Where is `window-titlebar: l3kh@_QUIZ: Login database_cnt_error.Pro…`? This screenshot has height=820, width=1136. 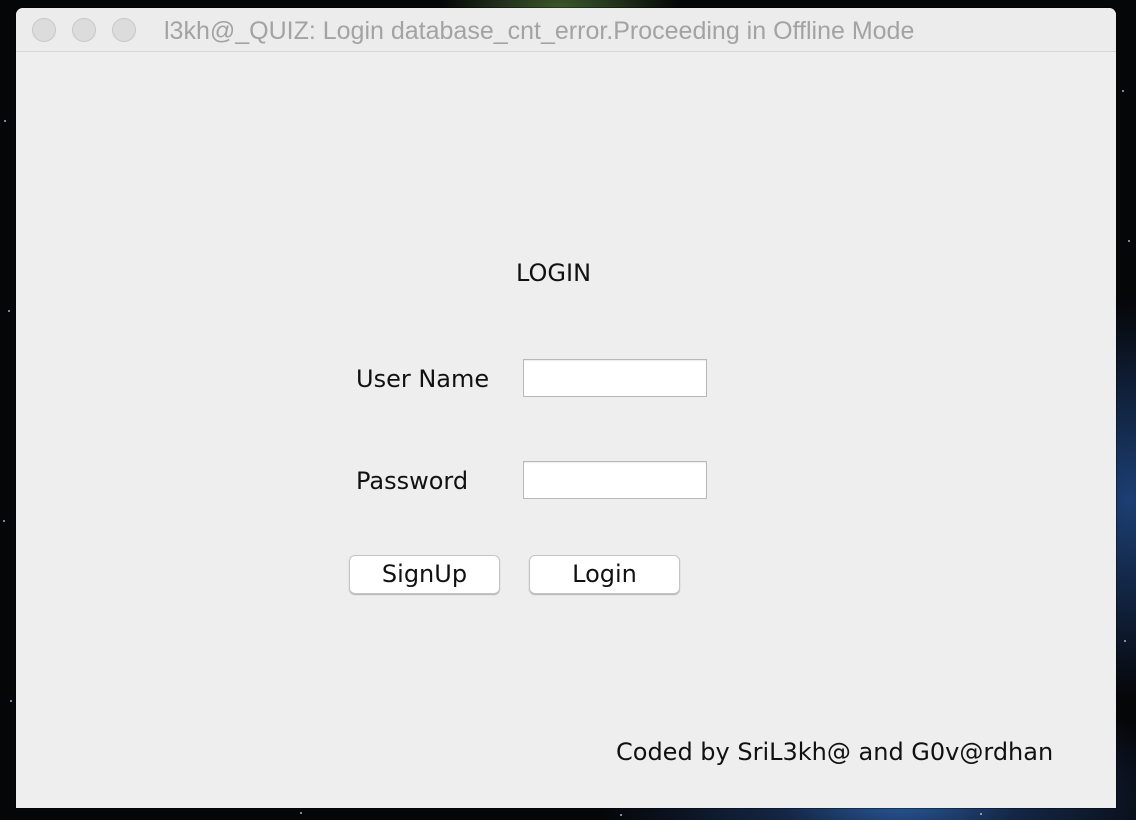
window-titlebar: l3kh@_QUIZ: Login database_cnt_error.Pro… is located at coordinates (566, 30).